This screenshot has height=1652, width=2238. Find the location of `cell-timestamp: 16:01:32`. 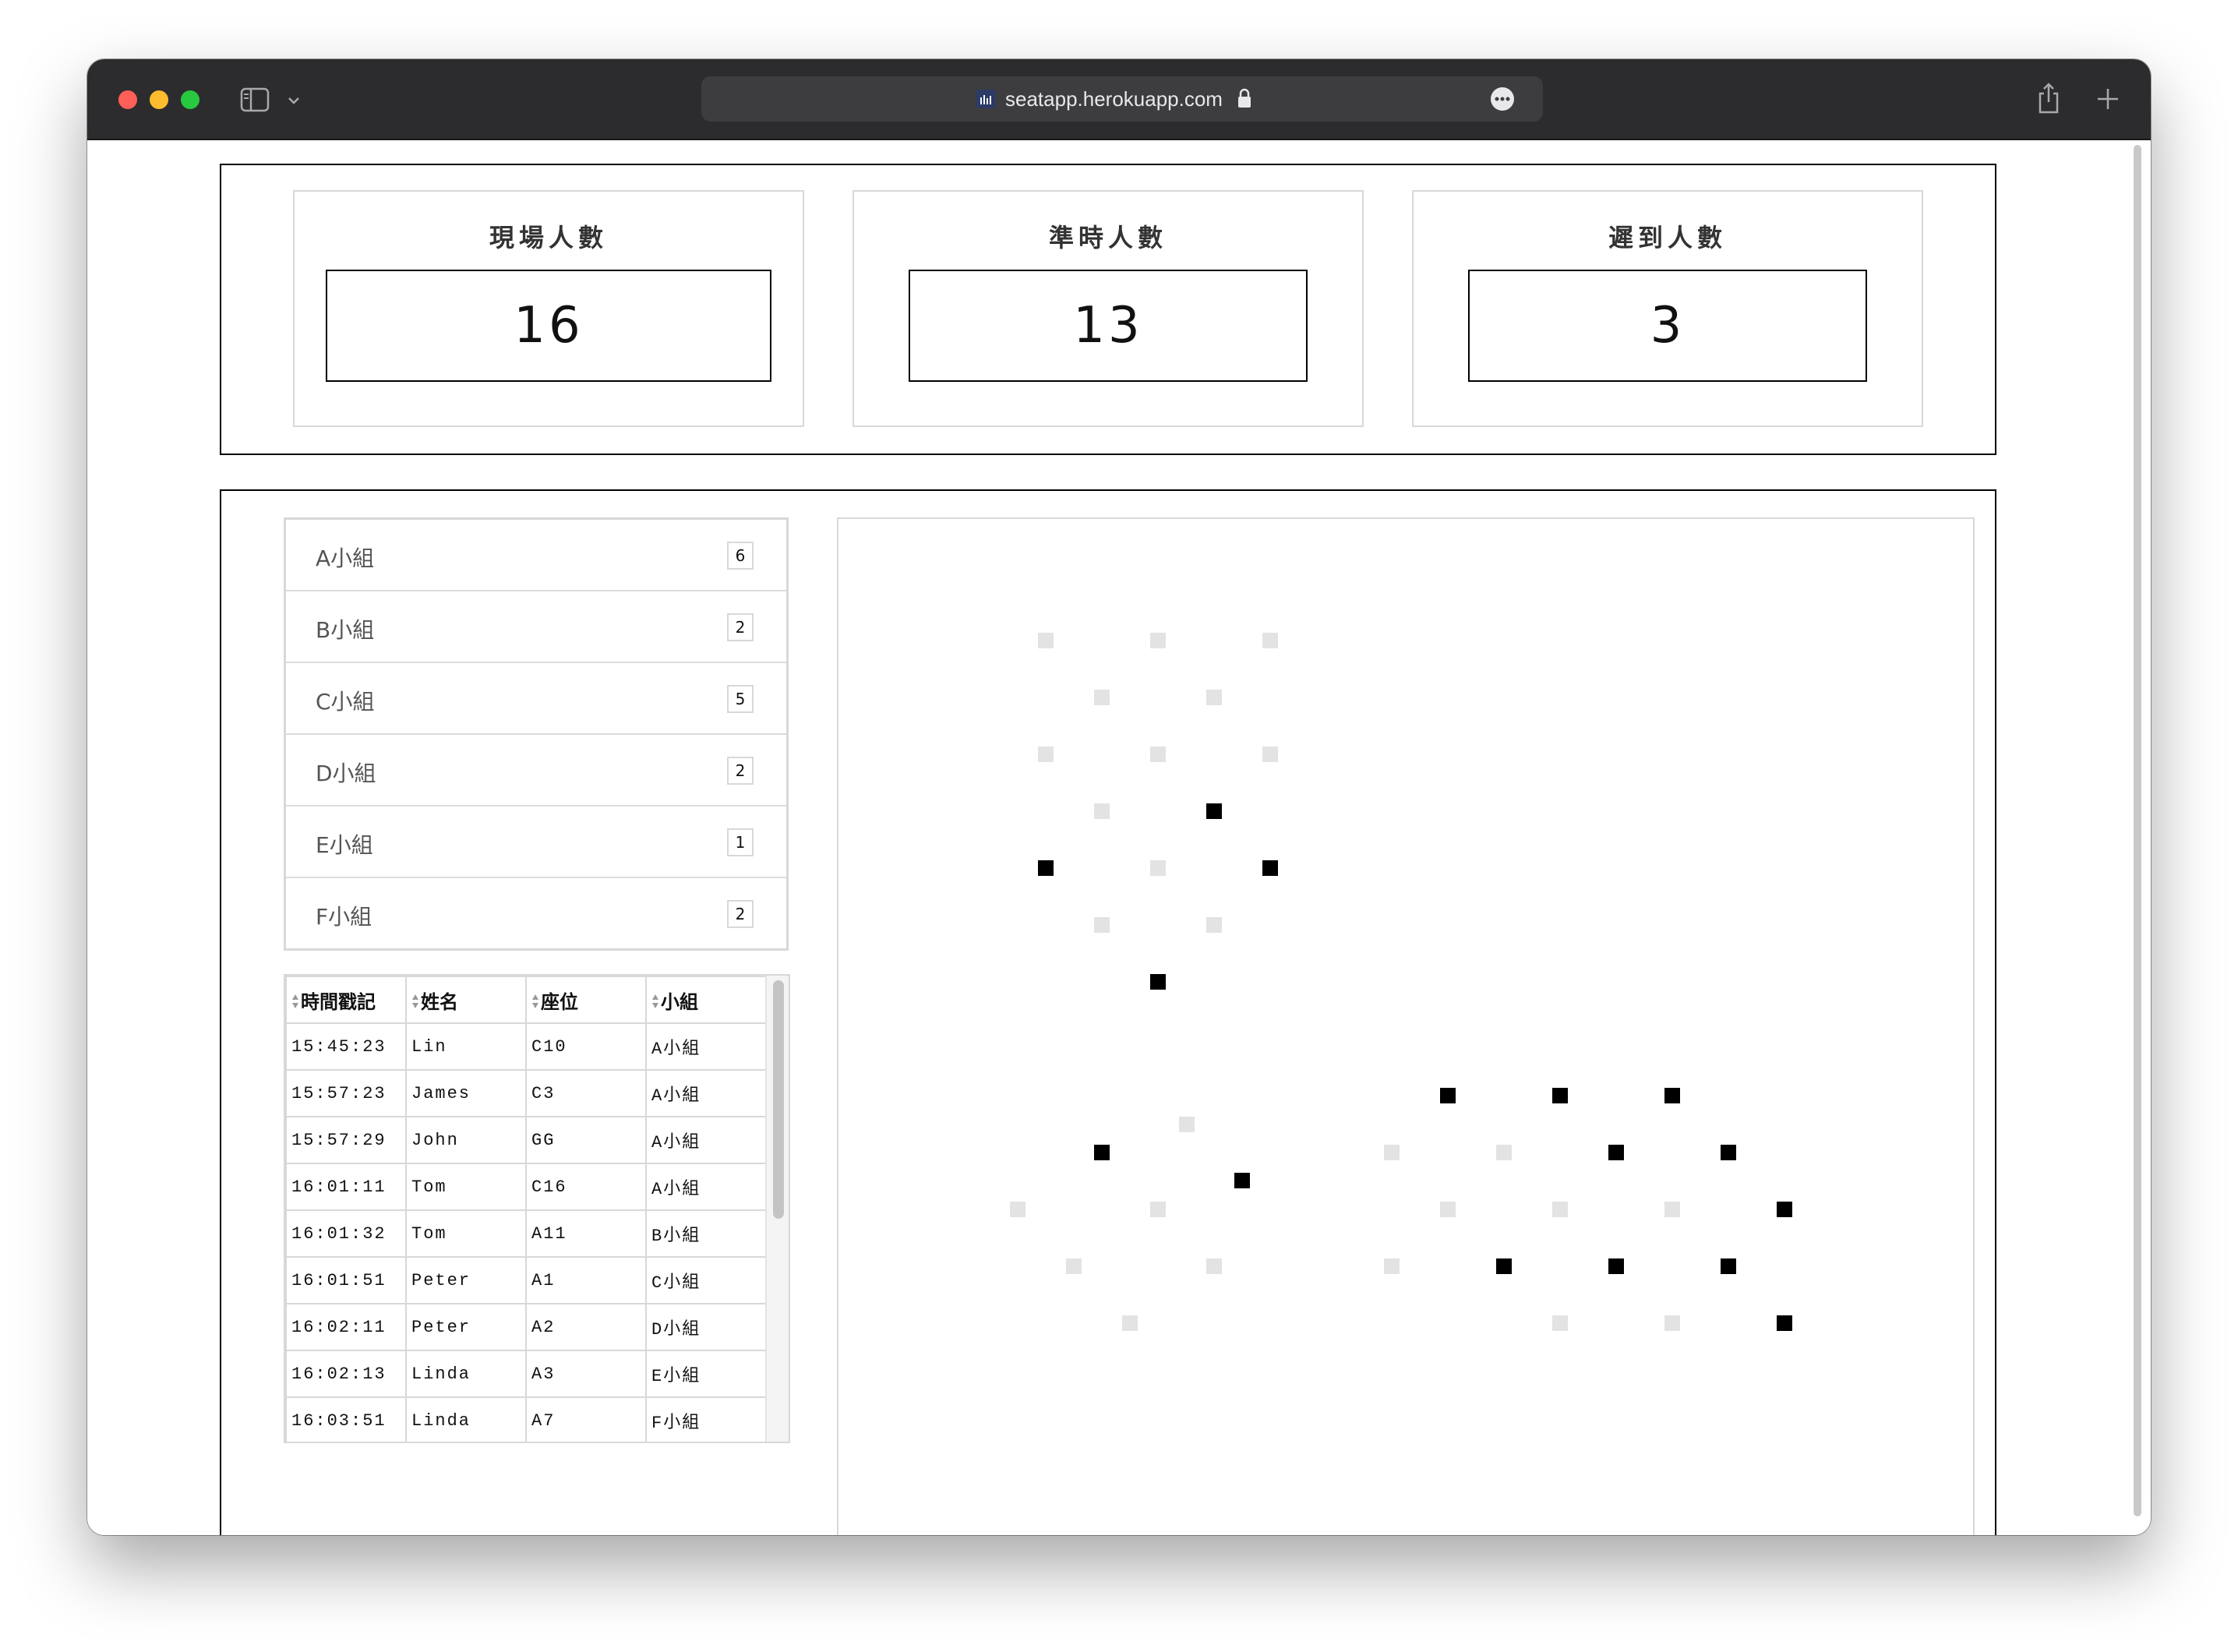

cell-timestamp: 16:01:32 is located at coordinates (346, 1234).